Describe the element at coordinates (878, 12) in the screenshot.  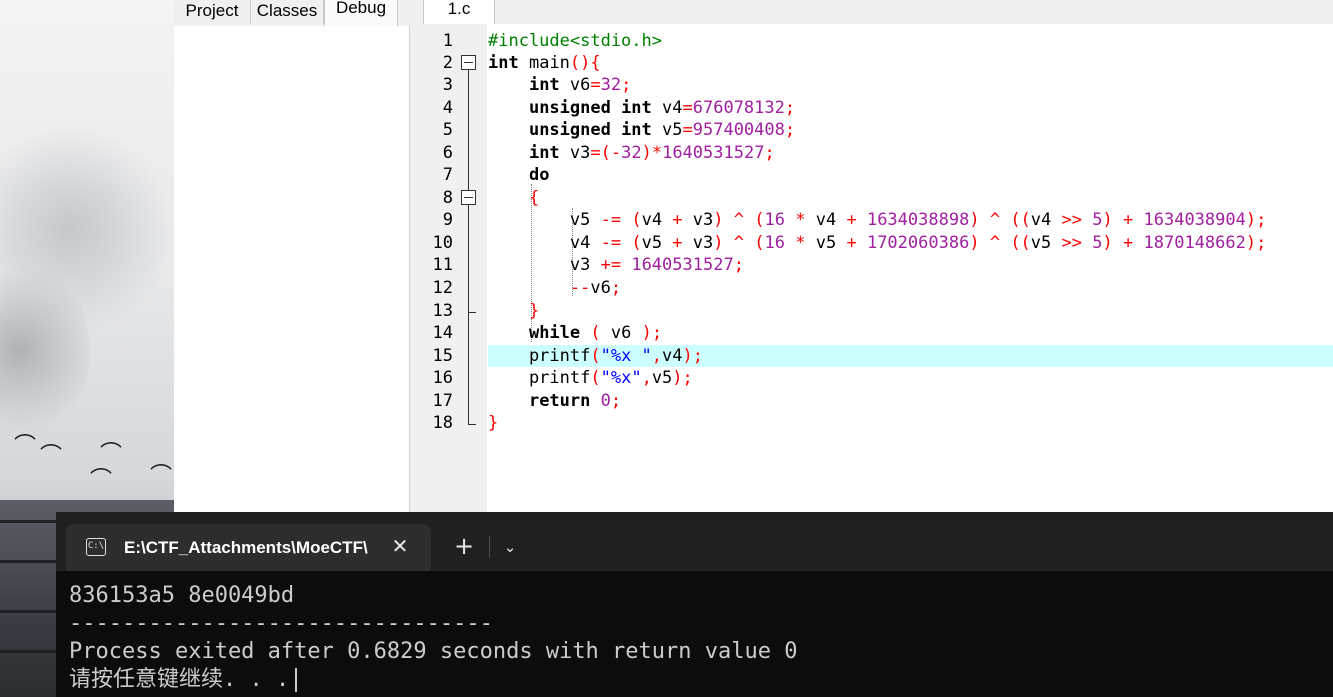
I see `editor-tabs: 1.c` at that location.